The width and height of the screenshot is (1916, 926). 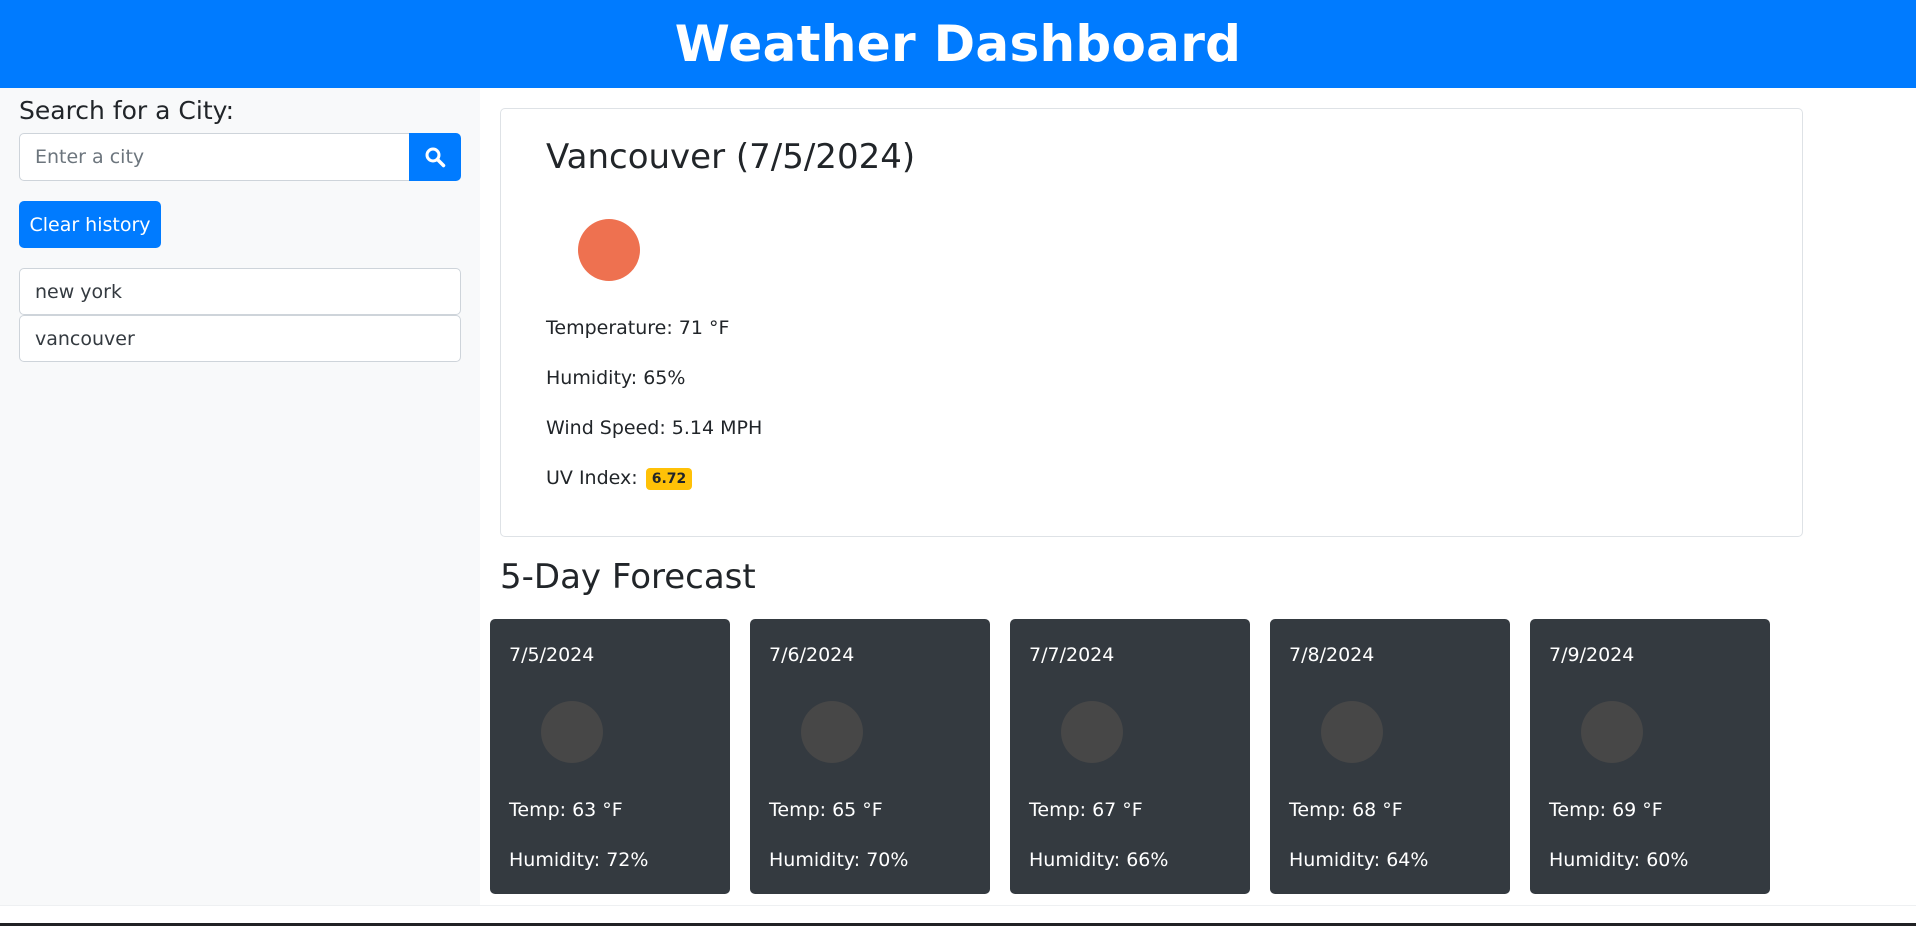 What do you see at coordinates (1390, 756) in the screenshot?
I see `forecast-card: 7/8/2024 Temp: 68 °F Humidity: 64%` at bounding box center [1390, 756].